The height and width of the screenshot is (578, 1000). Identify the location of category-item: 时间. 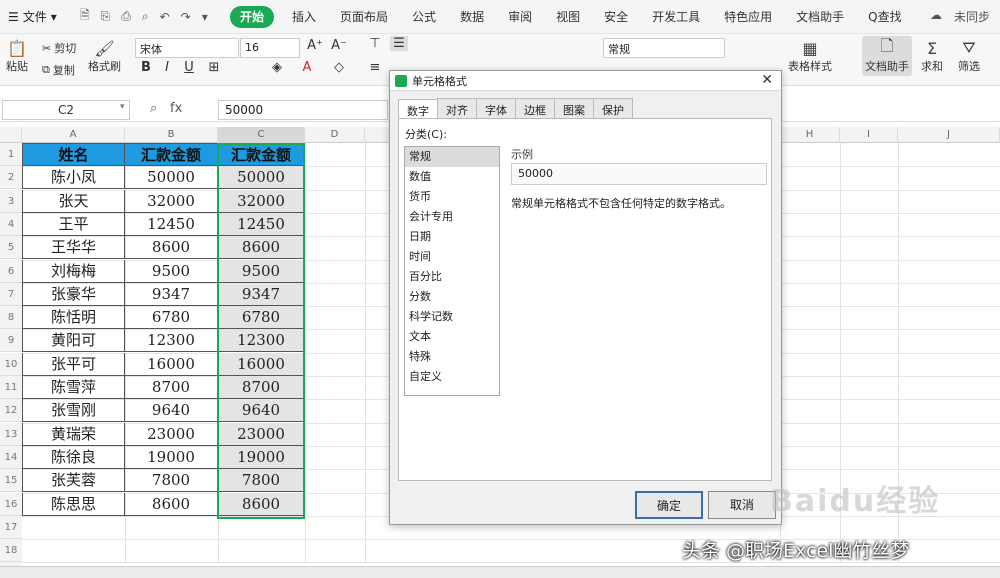
(452, 257).